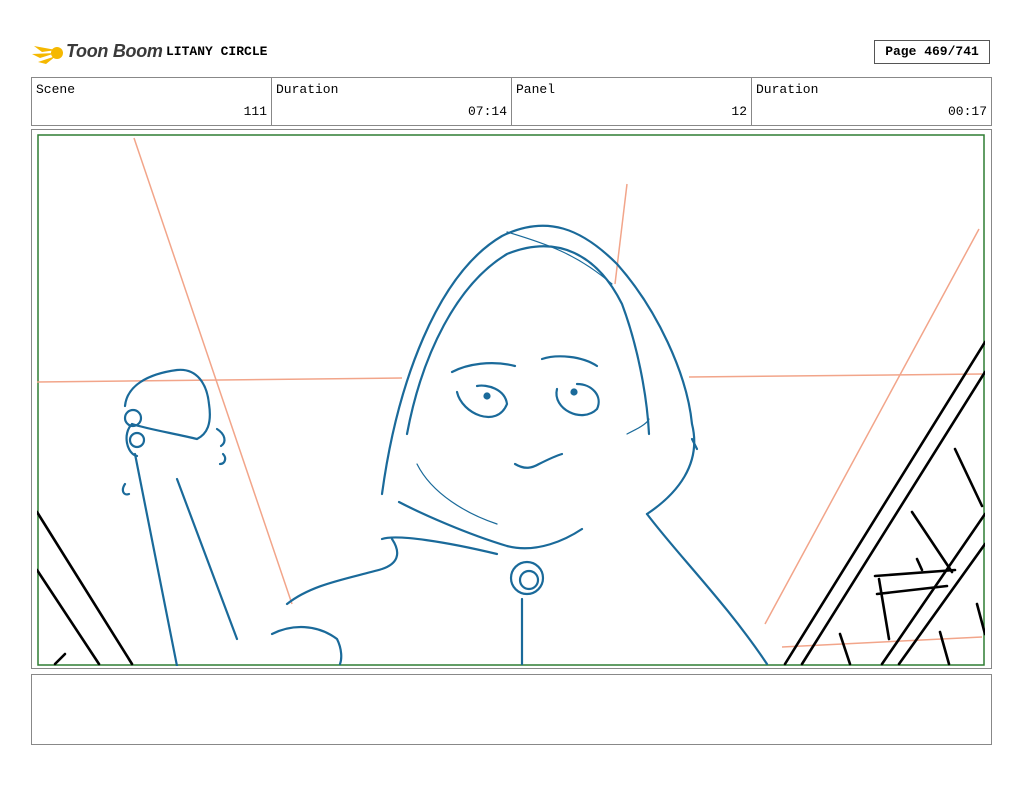  Describe the element at coordinates (217, 51) in the screenshot. I see `project-title: LITANY CIRCLE` at that location.